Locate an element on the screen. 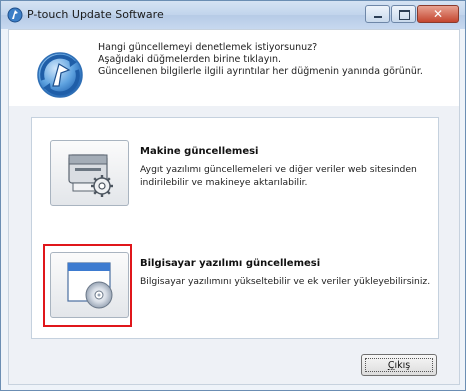 The width and height of the screenshot is (466, 391). software-update-button is located at coordinates (89, 285).